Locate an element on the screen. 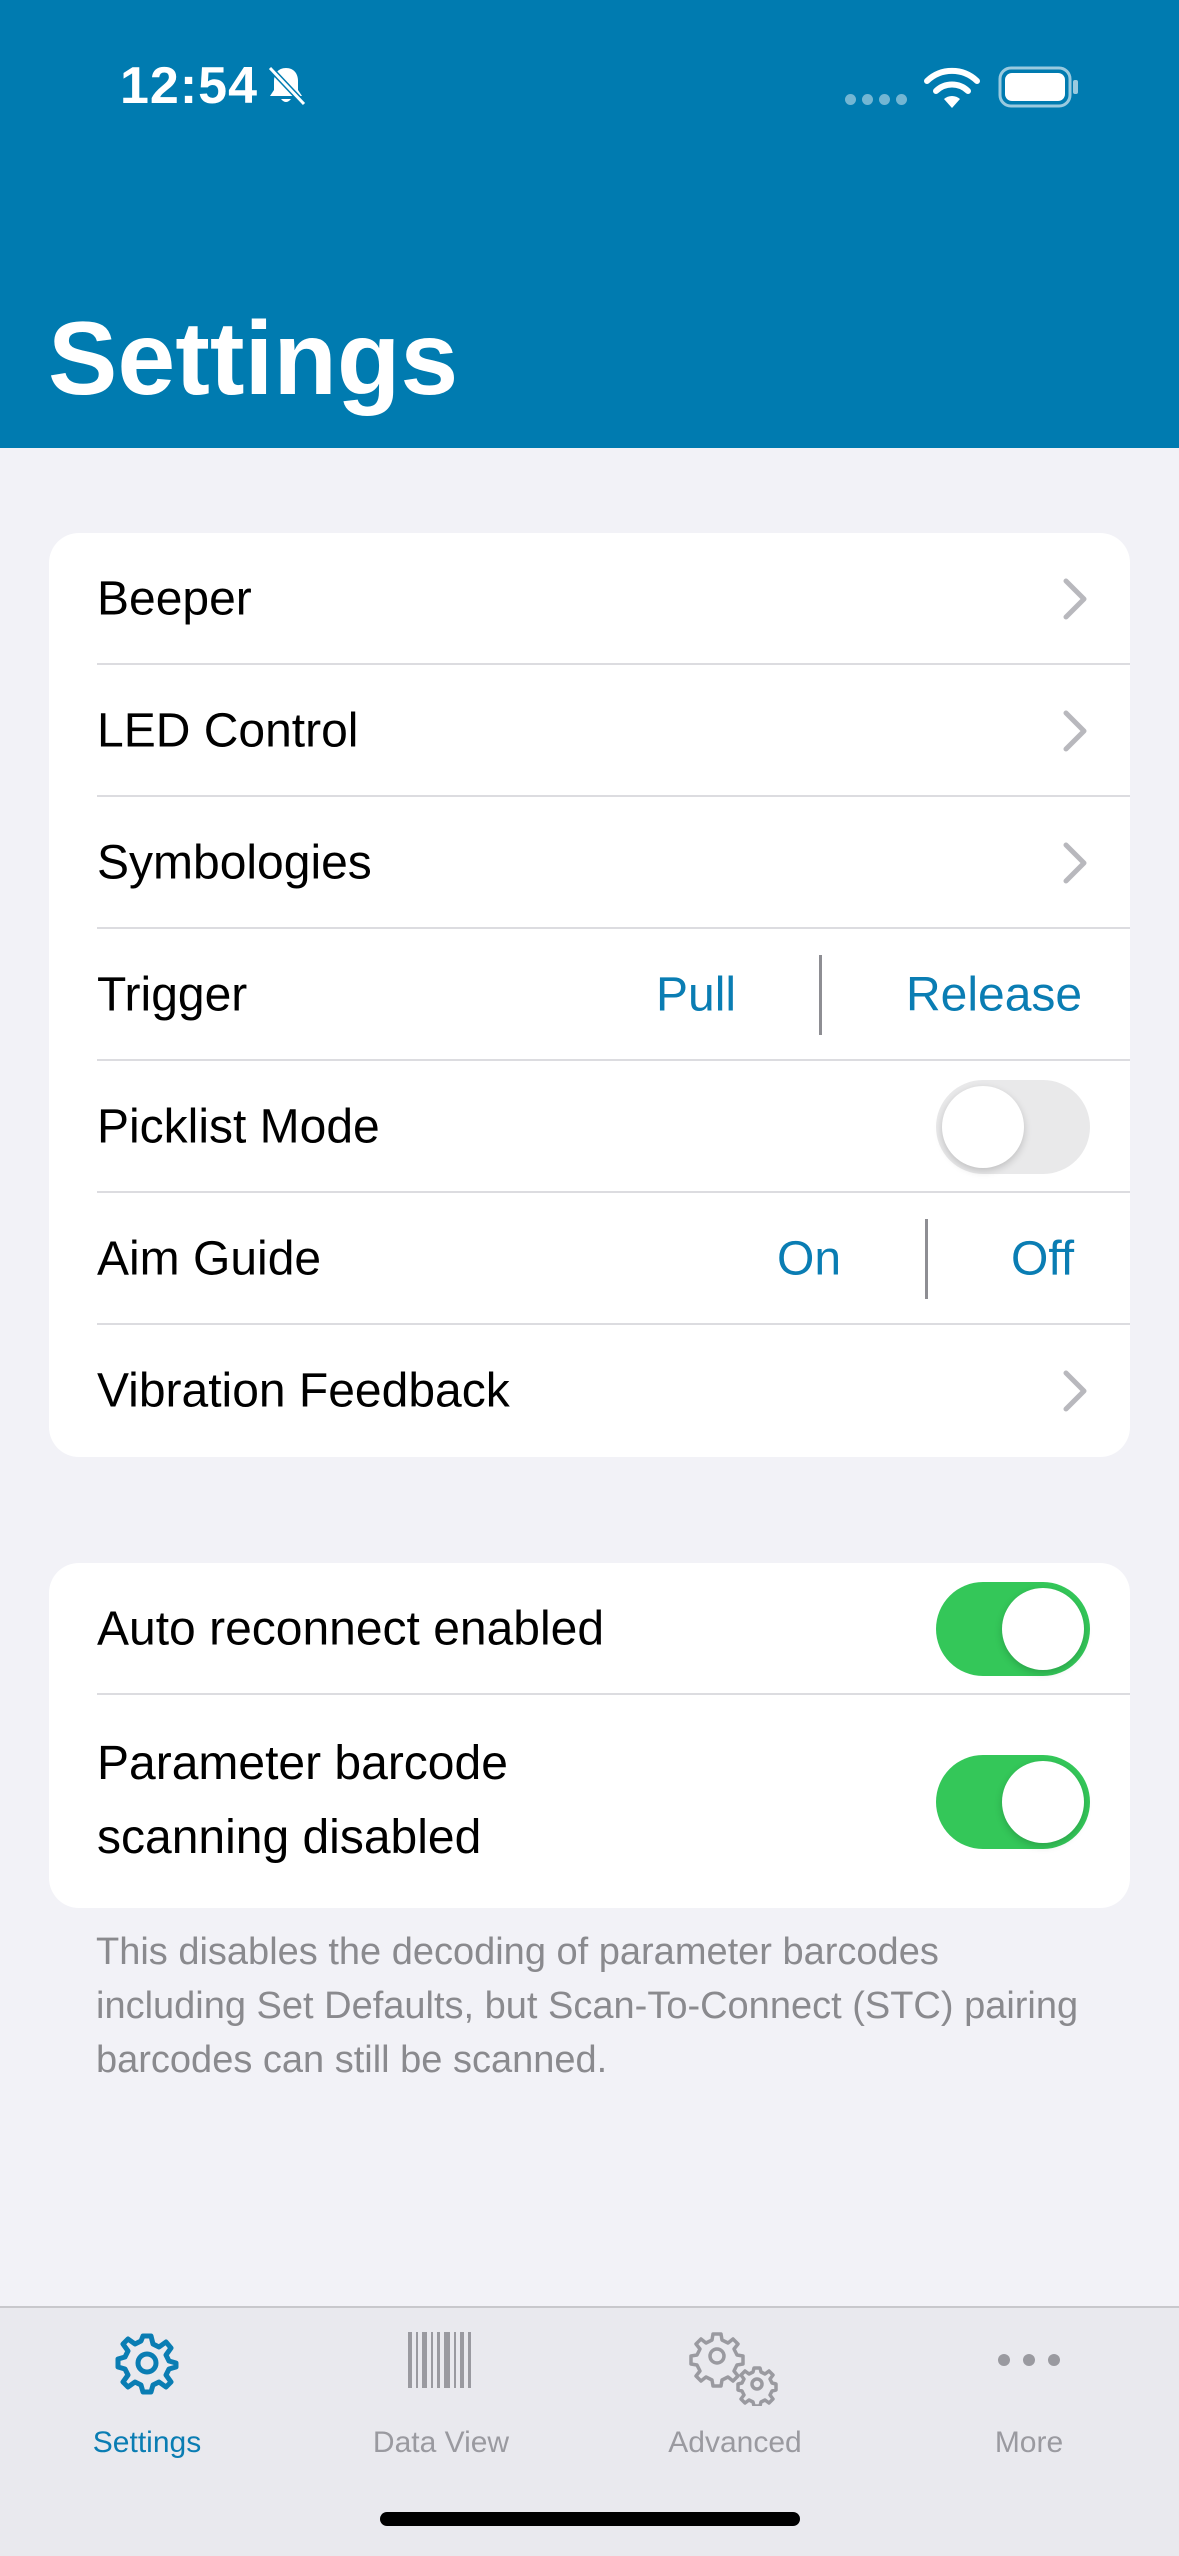  tab-advanced-label: Advanced is located at coordinates (735, 2442).